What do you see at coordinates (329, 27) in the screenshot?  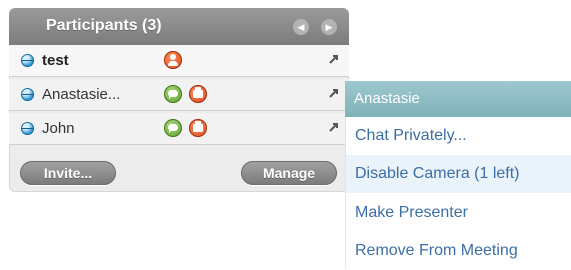 I see `chevron-right-icon: ▶` at bounding box center [329, 27].